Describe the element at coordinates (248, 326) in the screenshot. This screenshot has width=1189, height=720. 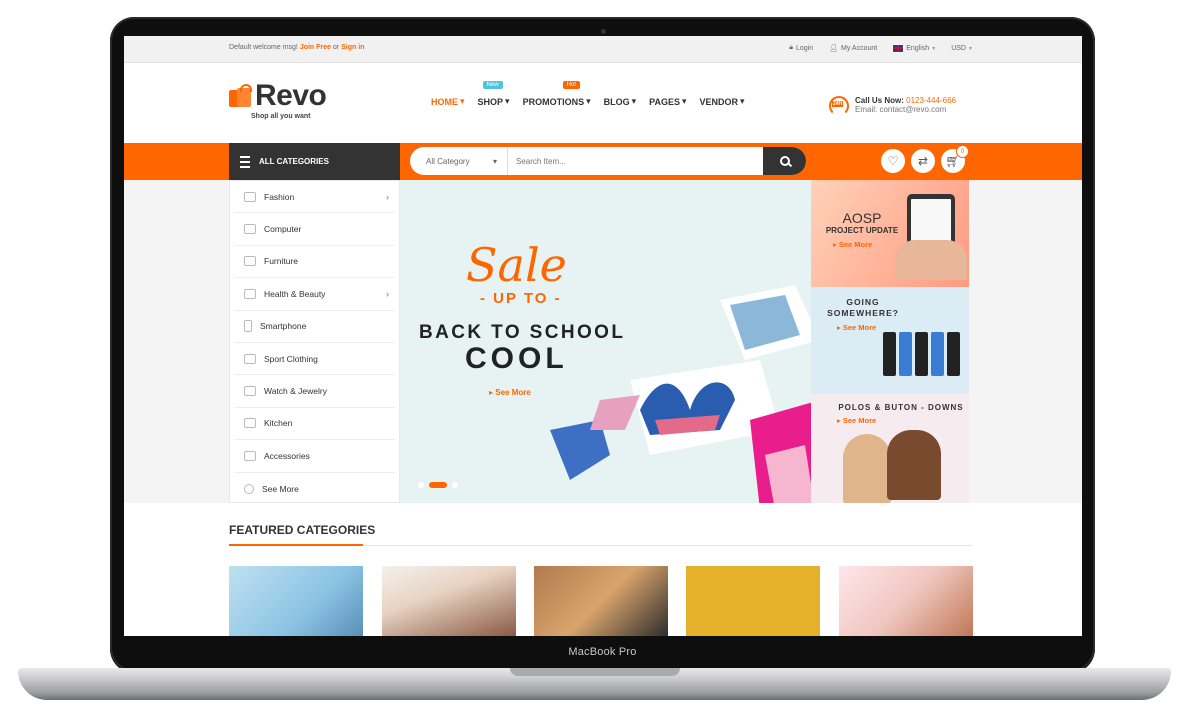
I see `smartphone-icon` at that location.